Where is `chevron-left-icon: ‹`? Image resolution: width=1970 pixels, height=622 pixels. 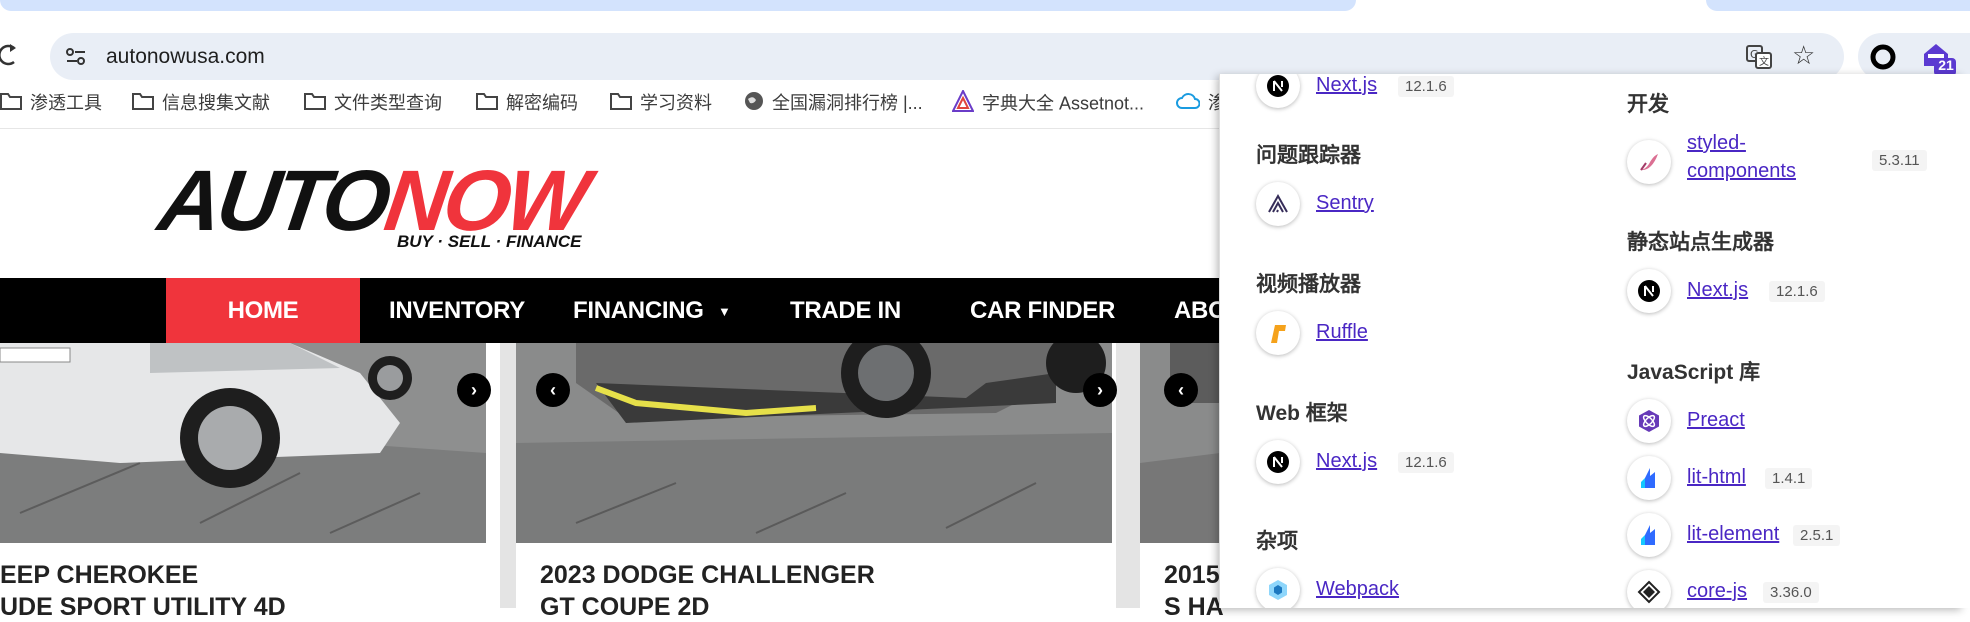 chevron-left-icon: ‹ is located at coordinates (553, 390).